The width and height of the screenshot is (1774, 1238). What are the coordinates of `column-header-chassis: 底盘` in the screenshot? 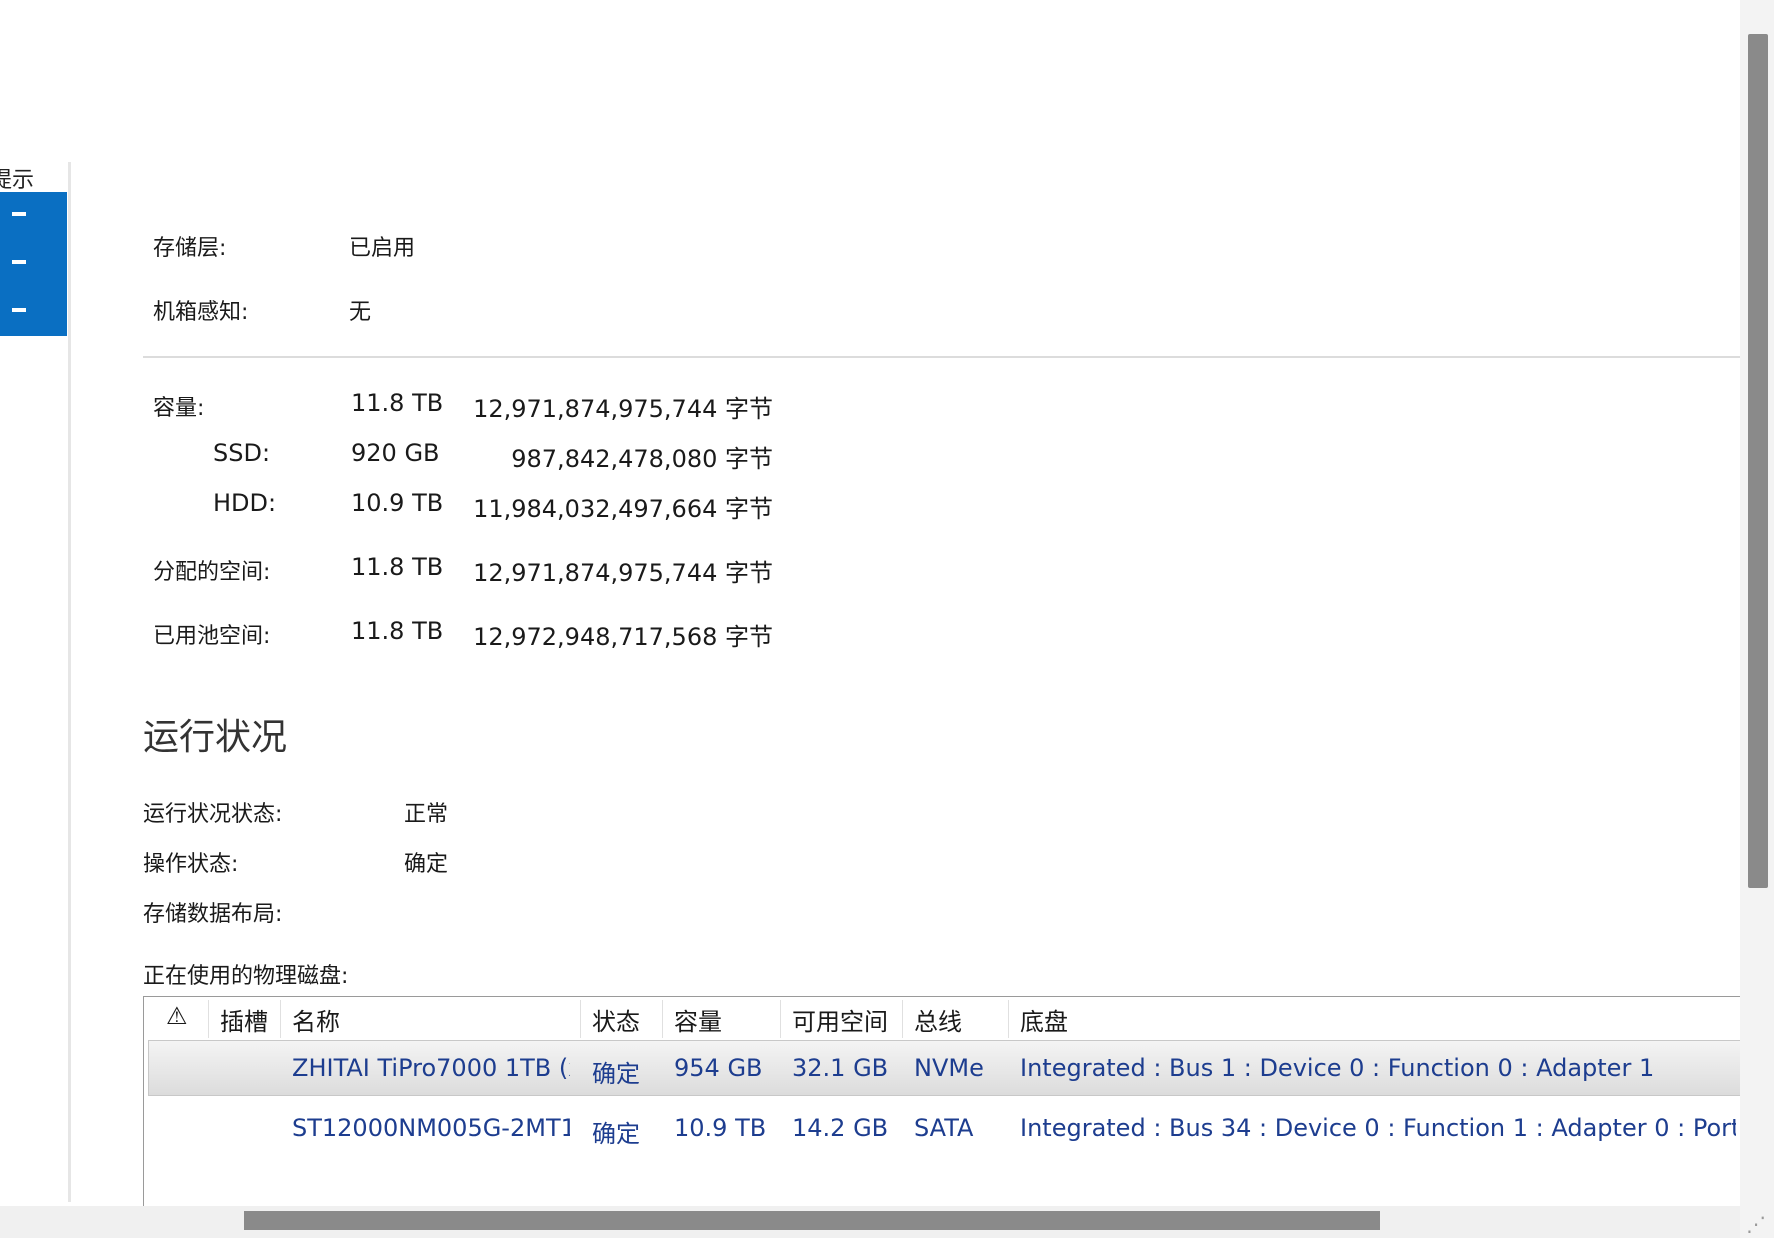 It's located at (1044, 1019).